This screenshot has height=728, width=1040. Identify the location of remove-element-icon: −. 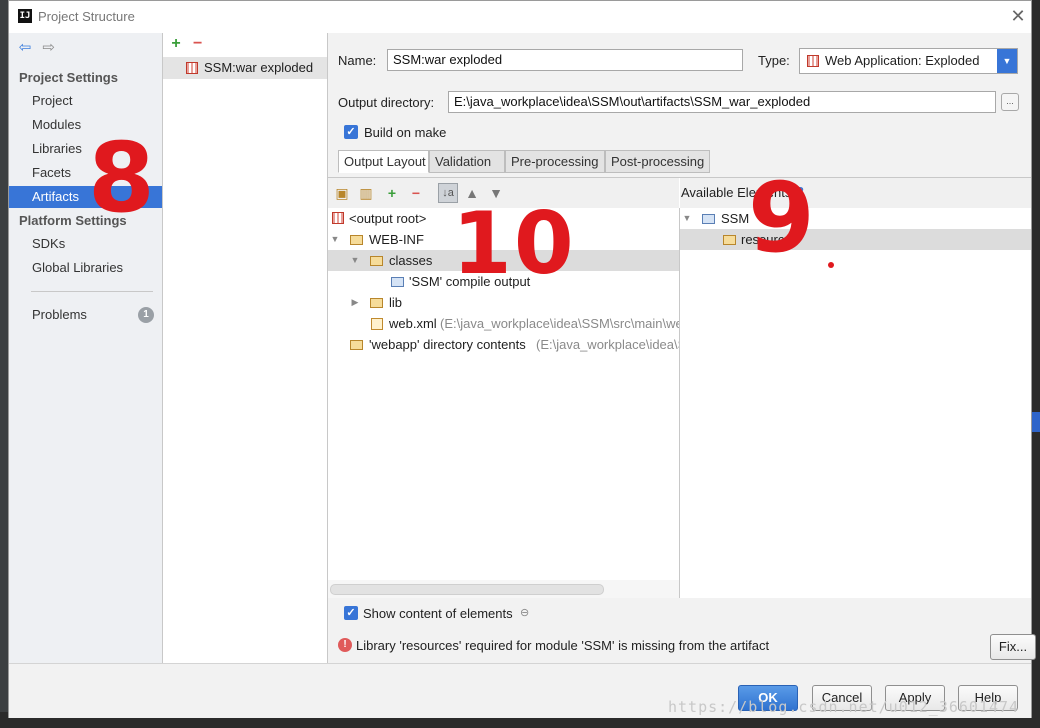
(416, 193).